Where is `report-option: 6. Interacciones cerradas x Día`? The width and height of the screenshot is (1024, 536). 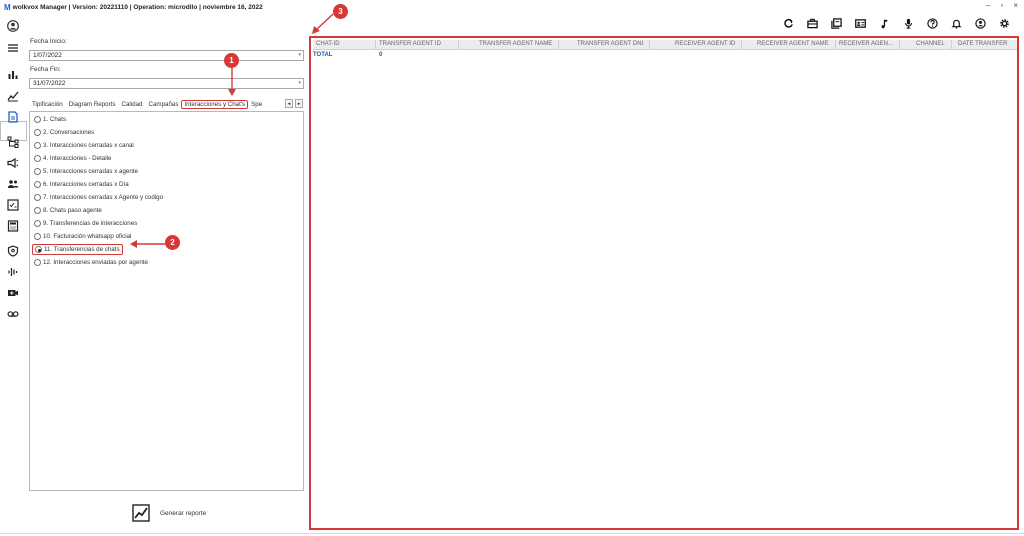 report-option: 6. Interacciones cerradas x Día is located at coordinates (81, 184).